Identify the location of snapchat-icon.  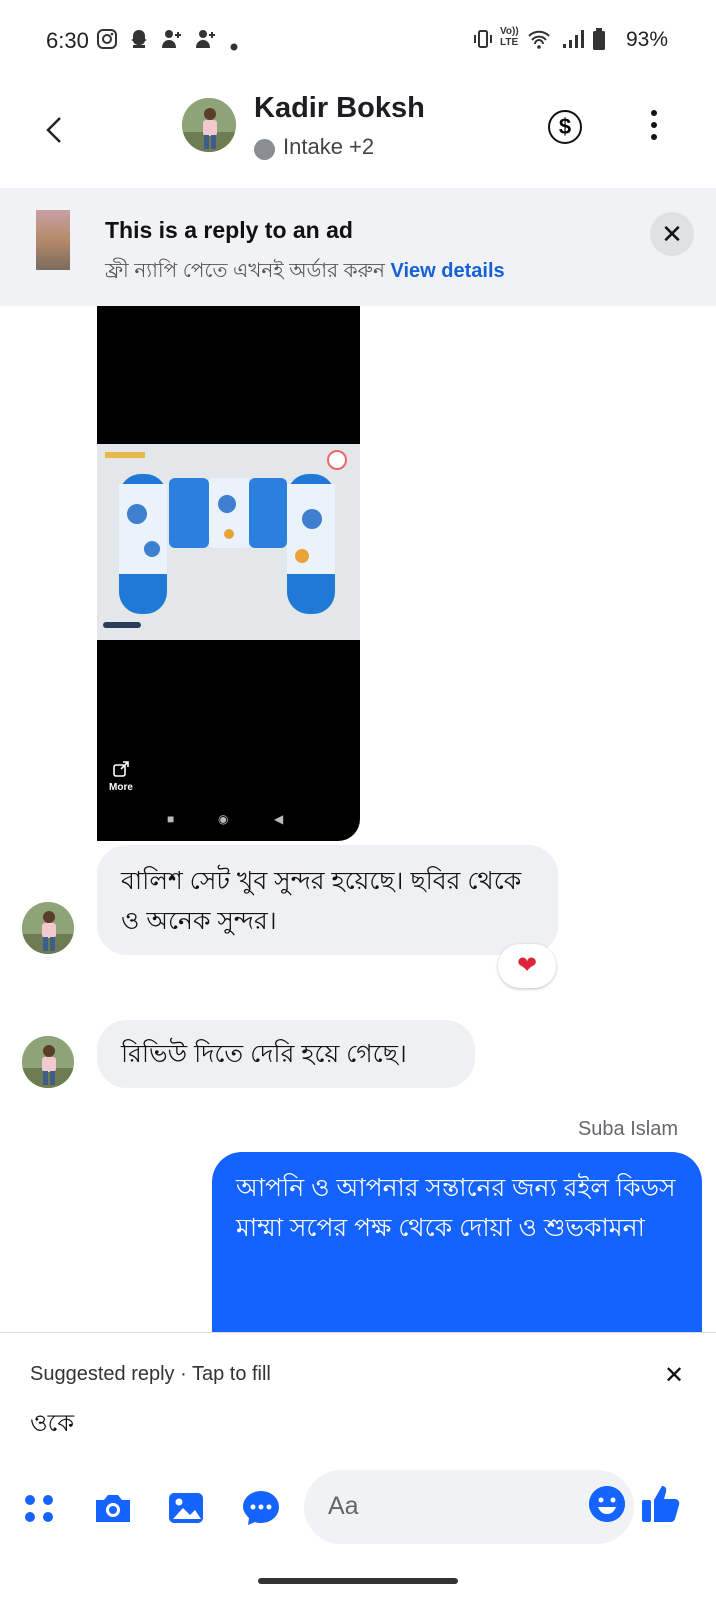
(139, 42).